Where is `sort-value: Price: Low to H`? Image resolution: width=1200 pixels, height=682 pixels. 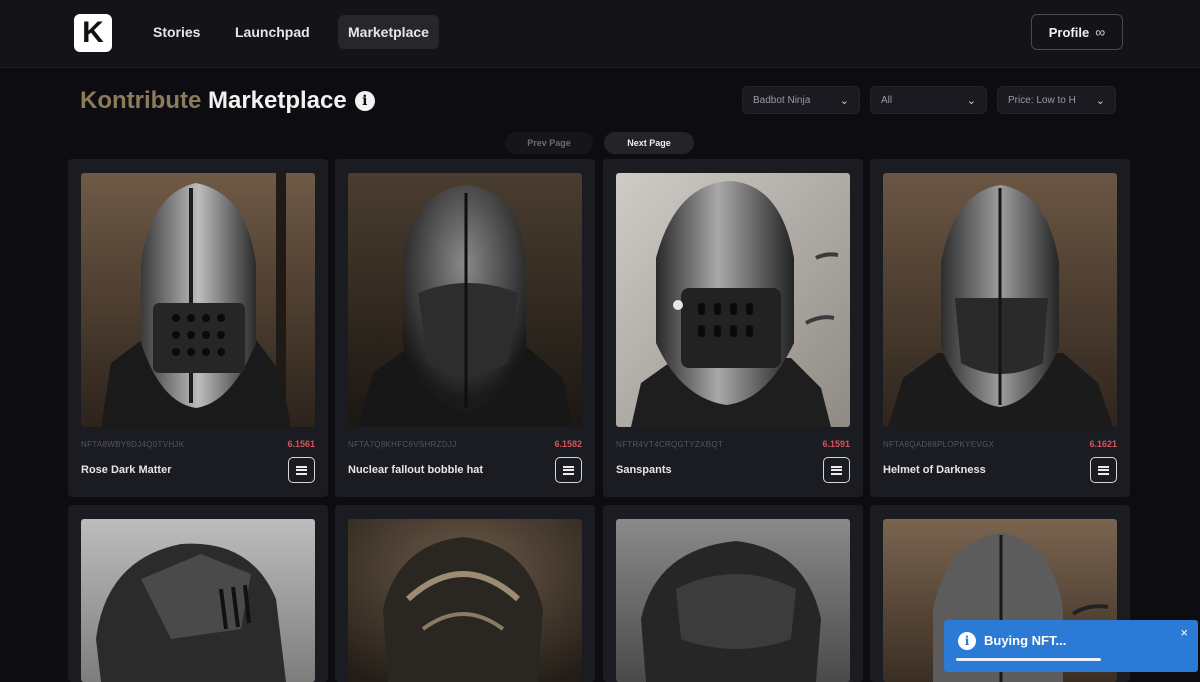 sort-value: Price: Low to H is located at coordinates (1042, 100).